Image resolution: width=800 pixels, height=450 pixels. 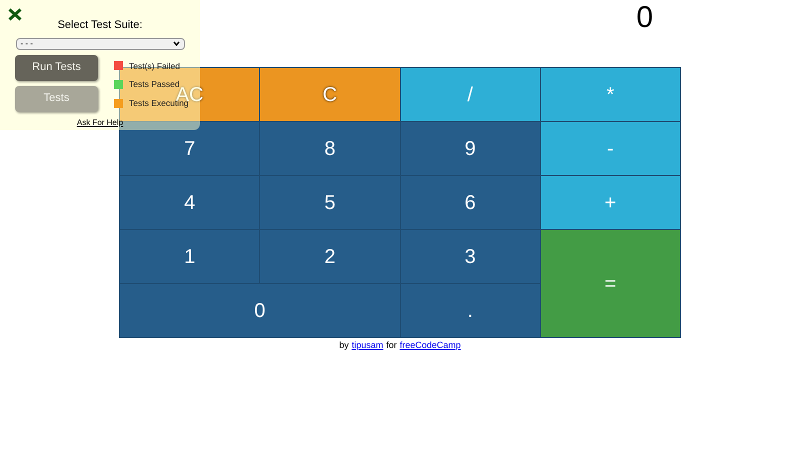 I want to click on test-button: Run Tests, so click(x=56, y=67).